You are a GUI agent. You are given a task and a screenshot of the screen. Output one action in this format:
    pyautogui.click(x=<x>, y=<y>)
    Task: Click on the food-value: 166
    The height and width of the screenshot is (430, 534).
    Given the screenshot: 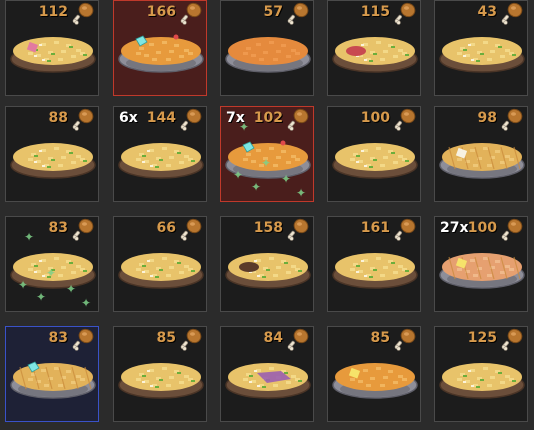 What is the action you would take?
    pyautogui.click(x=161, y=12)
    